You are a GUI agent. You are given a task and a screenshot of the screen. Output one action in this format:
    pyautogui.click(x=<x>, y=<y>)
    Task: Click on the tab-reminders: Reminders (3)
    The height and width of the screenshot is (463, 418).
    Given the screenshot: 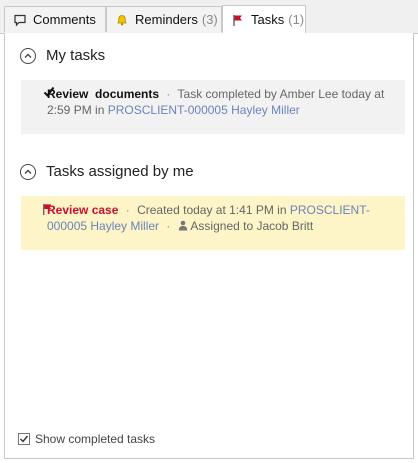 What is the action you would take?
    pyautogui.click(x=164, y=19)
    